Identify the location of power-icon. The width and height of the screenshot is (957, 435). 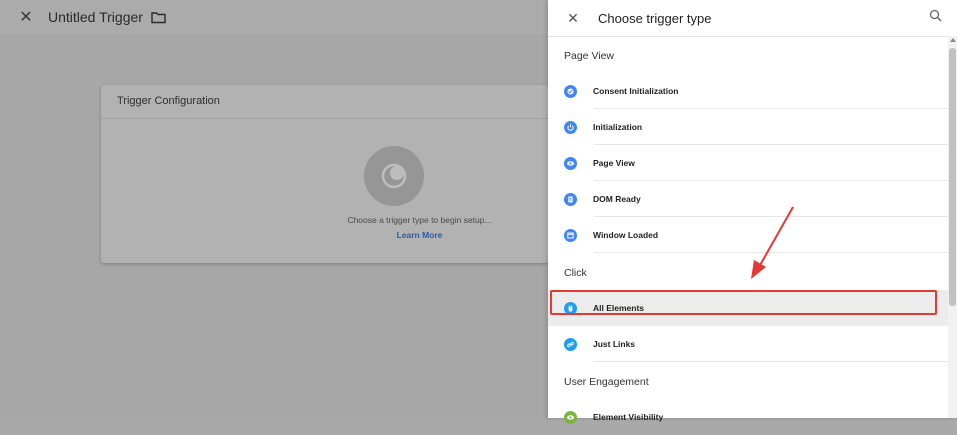
(570, 127).